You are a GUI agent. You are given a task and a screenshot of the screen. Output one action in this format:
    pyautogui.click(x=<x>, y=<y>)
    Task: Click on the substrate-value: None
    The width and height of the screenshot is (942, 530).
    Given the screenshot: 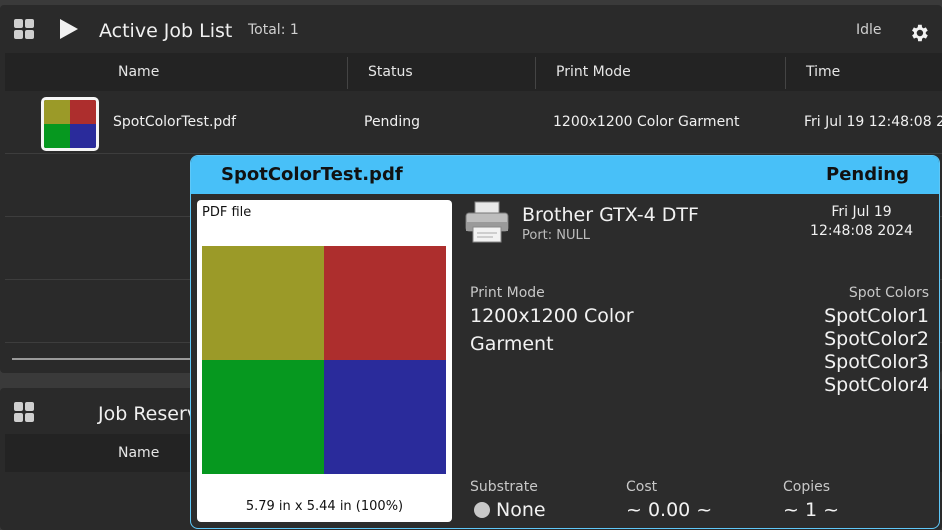 What is the action you would take?
    pyautogui.click(x=510, y=510)
    